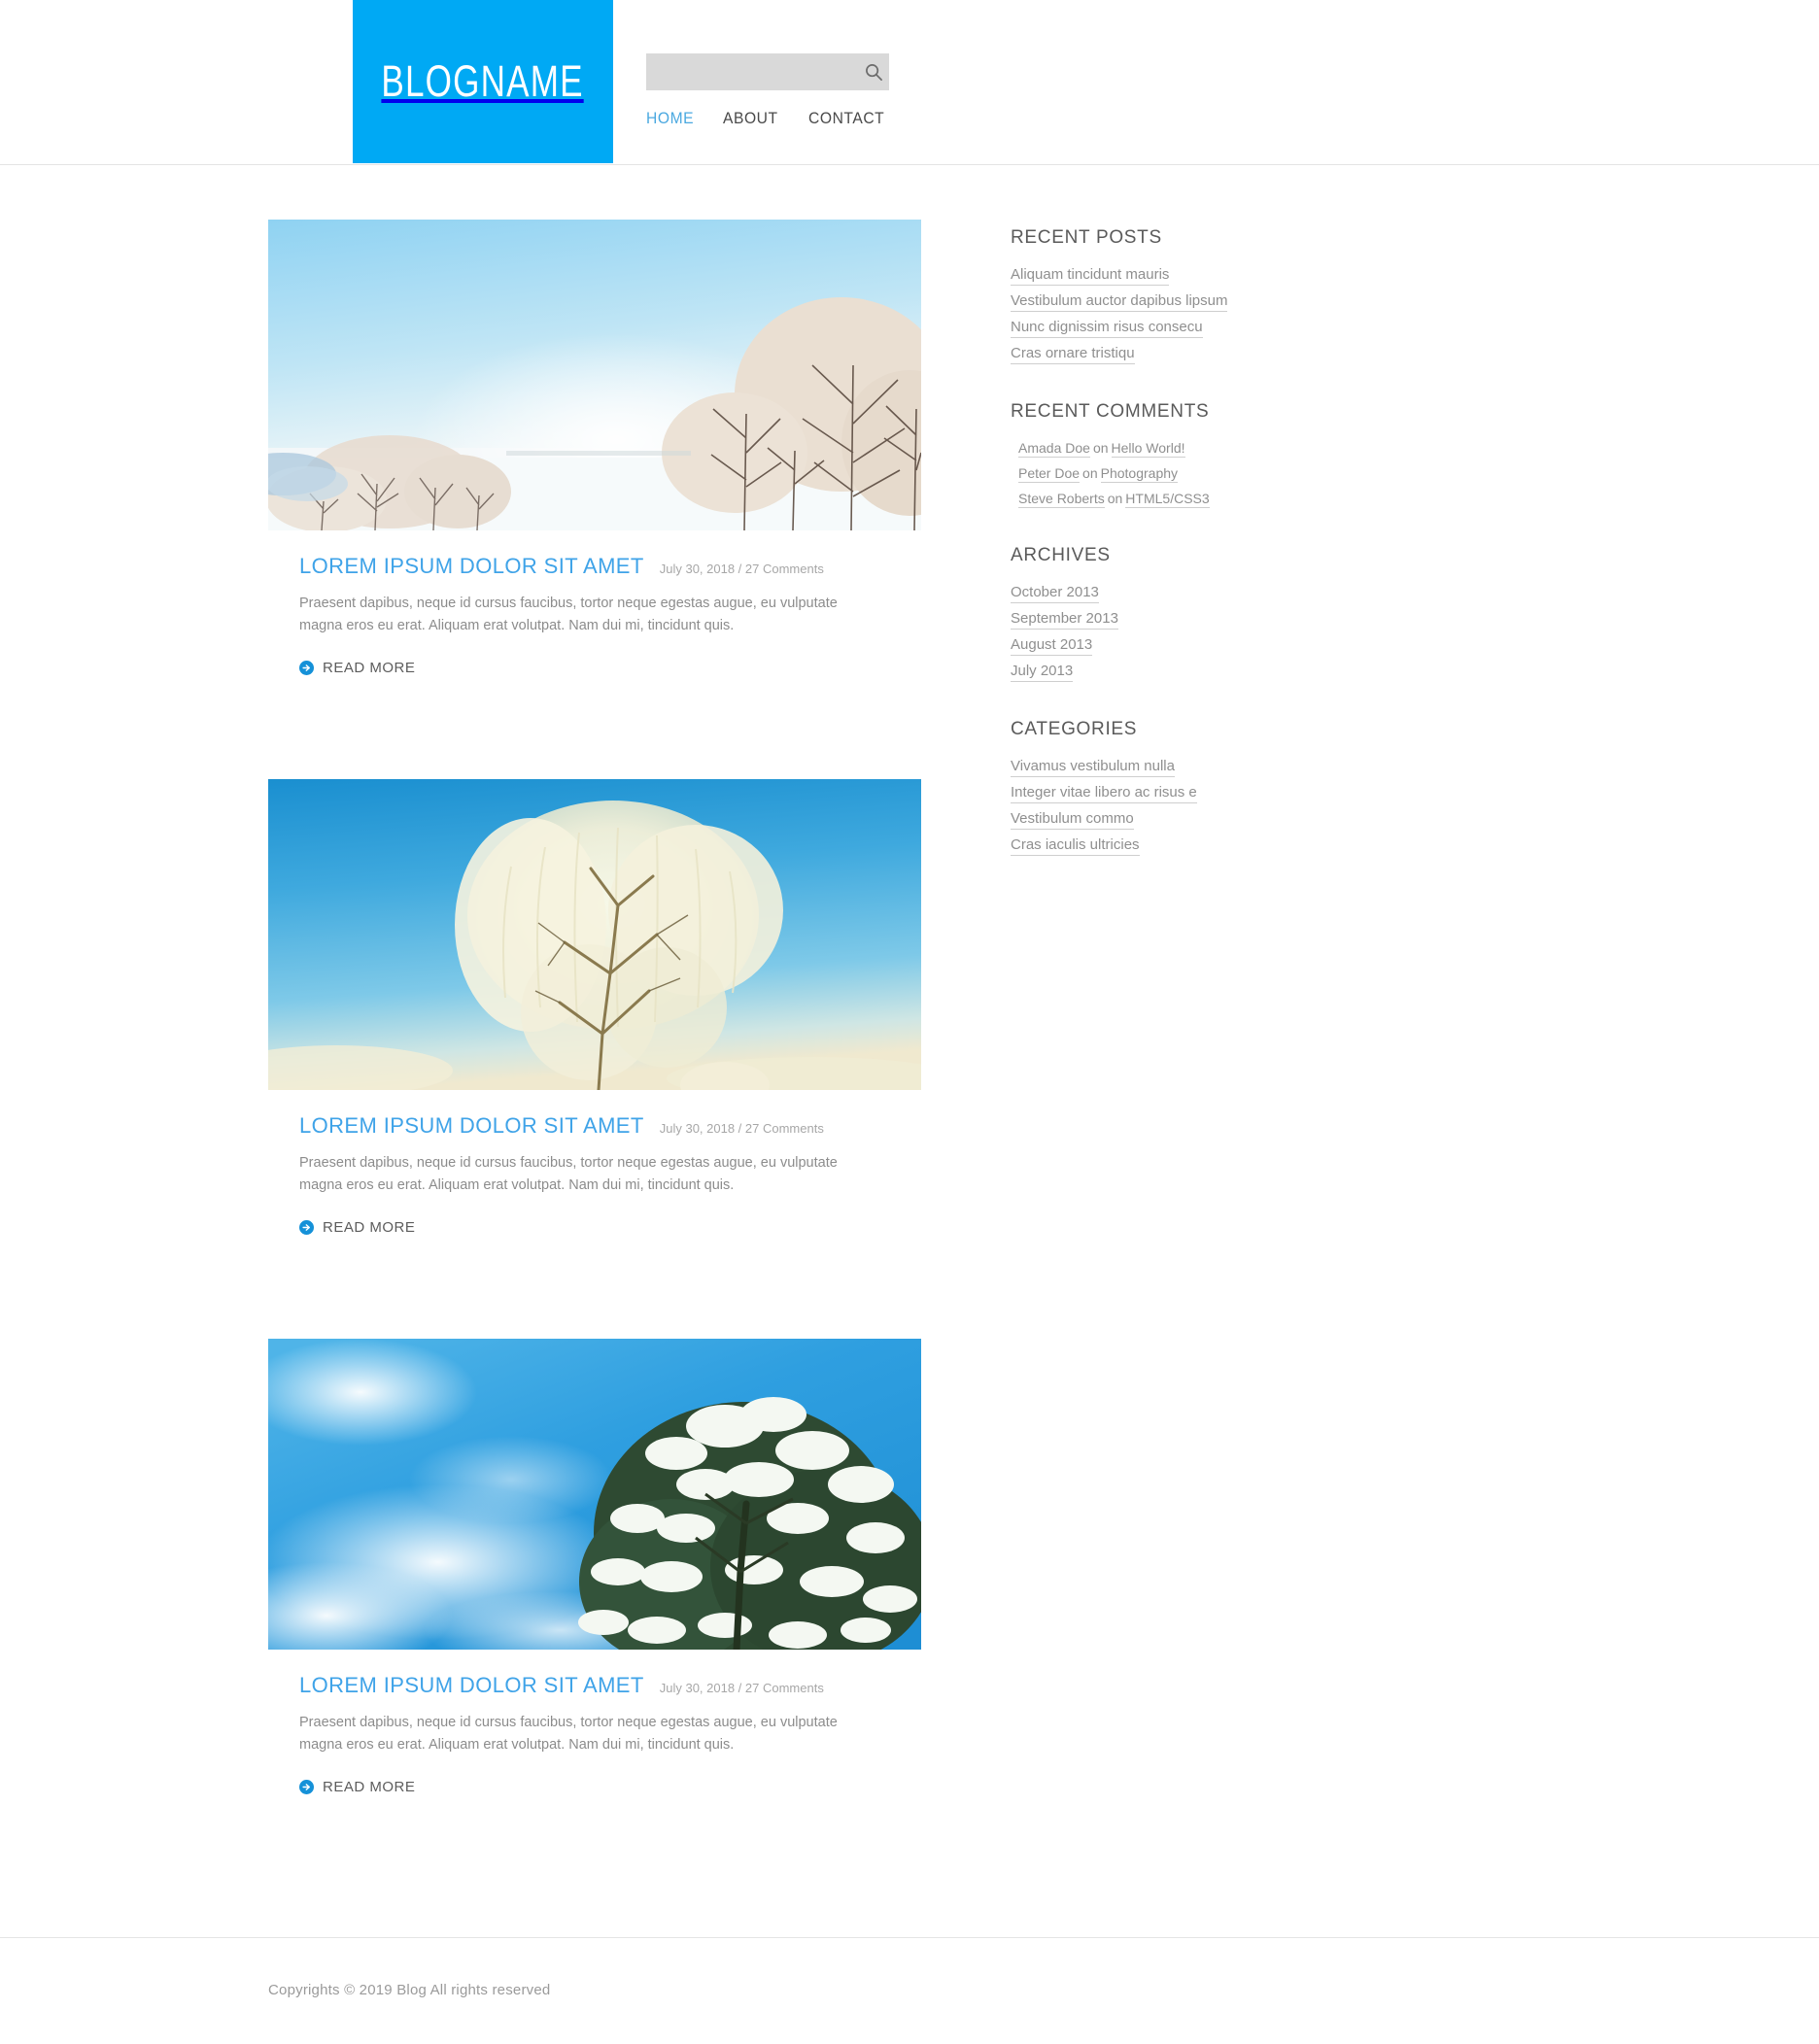 The image size is (1819, 2044). What do you see at coordinates (1139, 474) in the screenshot?
I see `comment-post-link: Photography` at bounding box center [1139, 474].